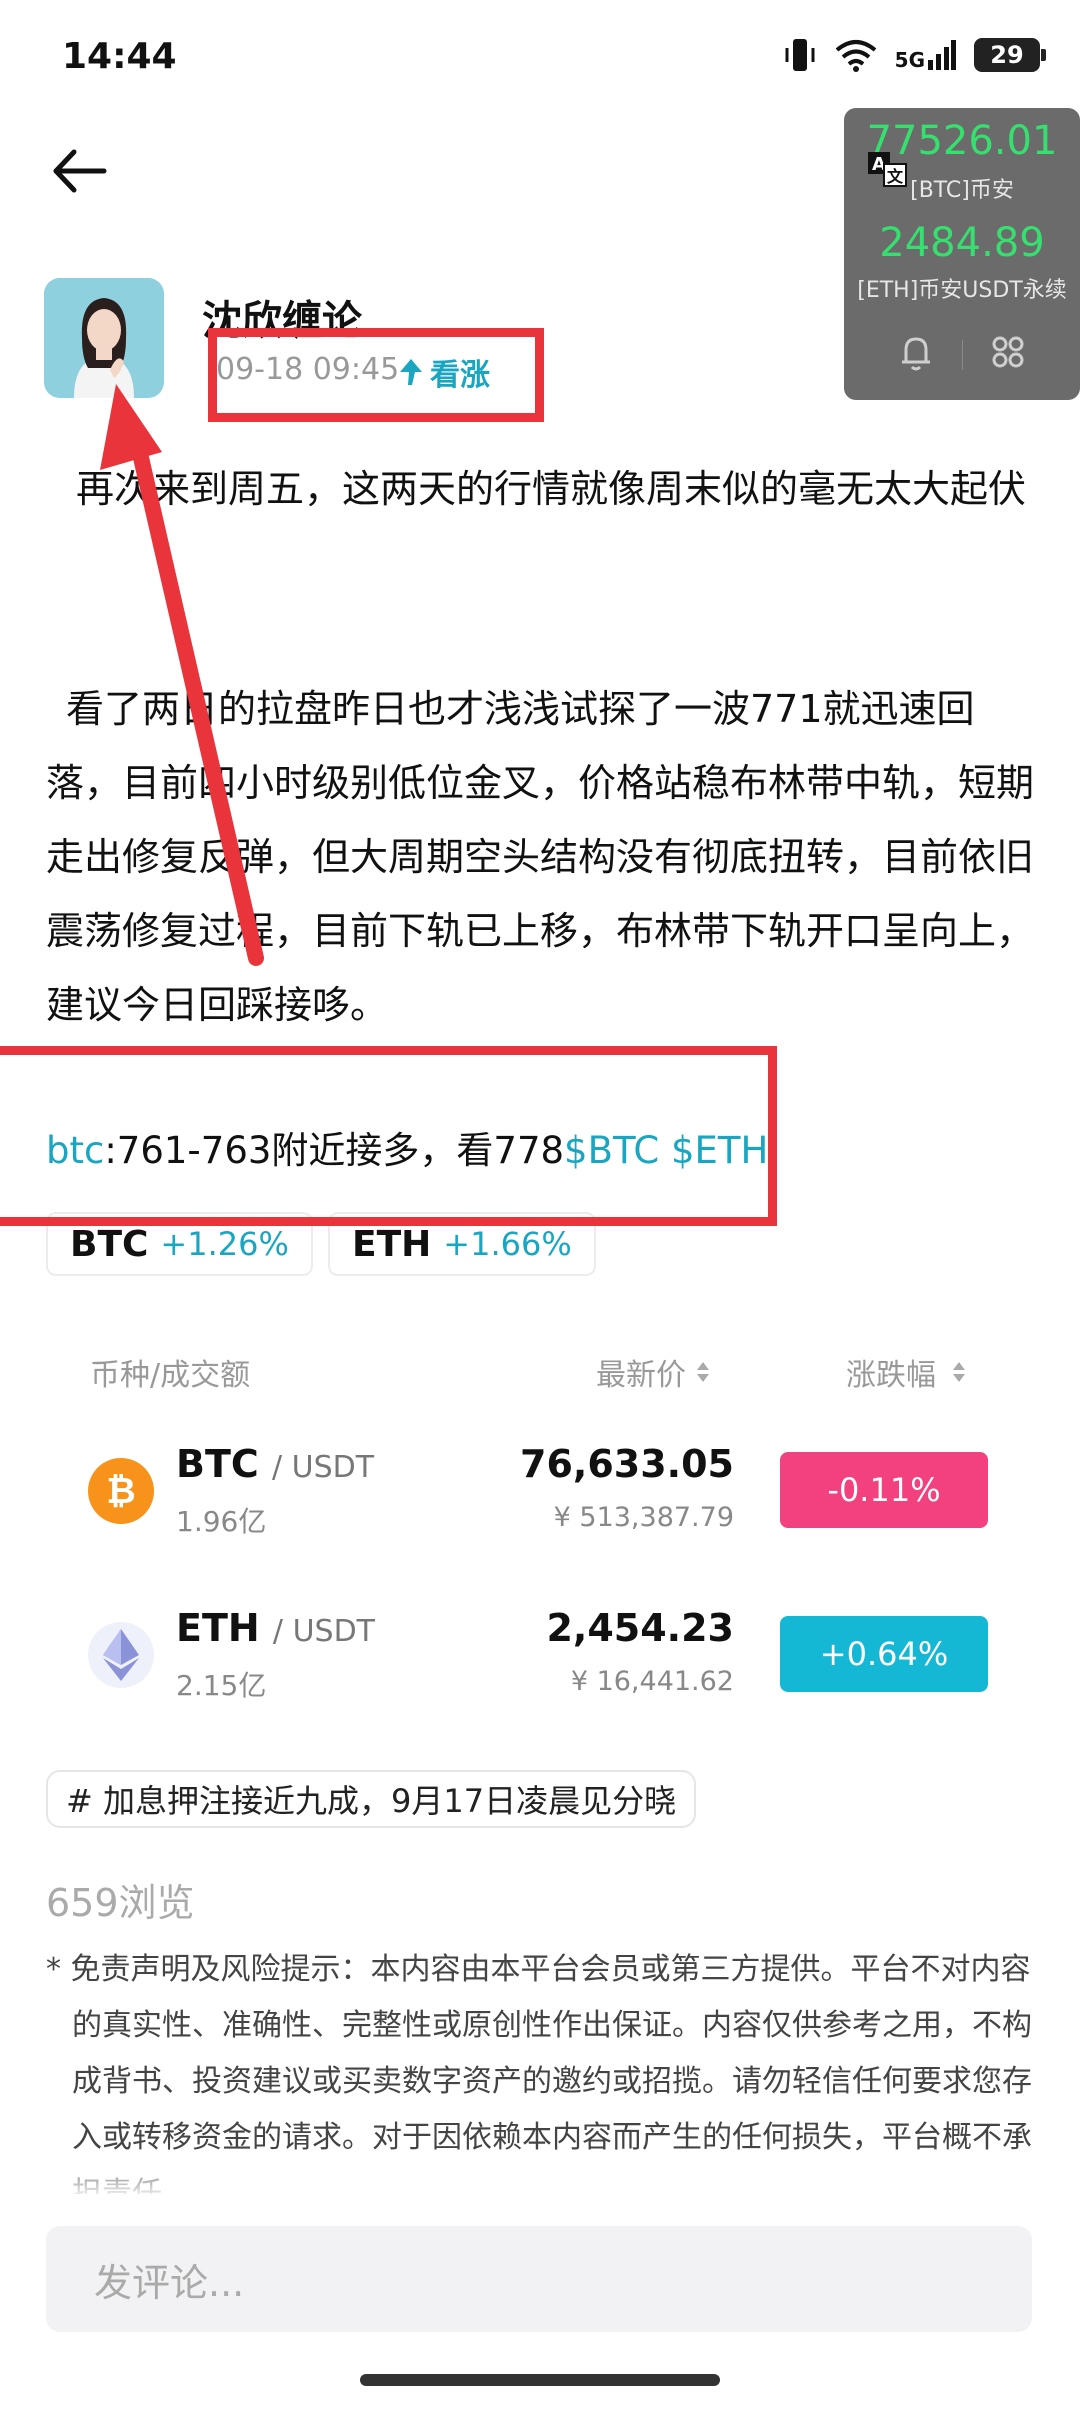 This screenshot has height=2412, width=1080. What do you see at coordinates (641, 1375) in the screenshot?
I see `col-header-price-label: 最新价` at bounding box center [641, 1375].